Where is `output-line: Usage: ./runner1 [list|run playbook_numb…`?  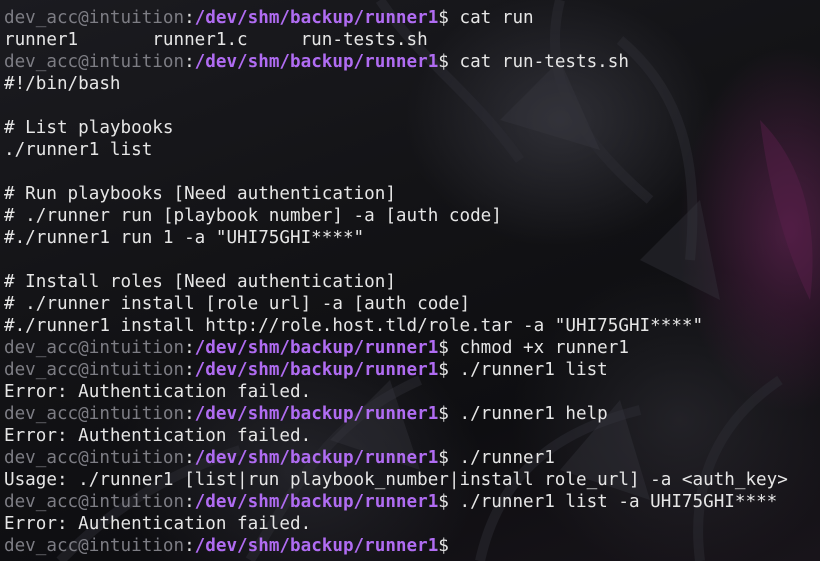
output-line: Usage: ./runner1 [list|run playbook_numb… is located at coordinates (396, 480).